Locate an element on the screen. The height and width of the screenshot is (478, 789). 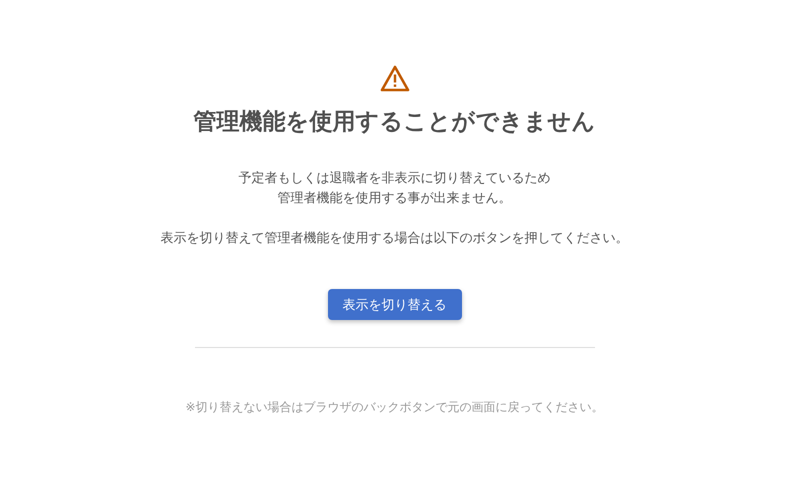
message-text: 予定者もしくは退職者を非表示に切り替えているため管理者機能を使用する事が出来ません。 is located at coordinates (395, 189).